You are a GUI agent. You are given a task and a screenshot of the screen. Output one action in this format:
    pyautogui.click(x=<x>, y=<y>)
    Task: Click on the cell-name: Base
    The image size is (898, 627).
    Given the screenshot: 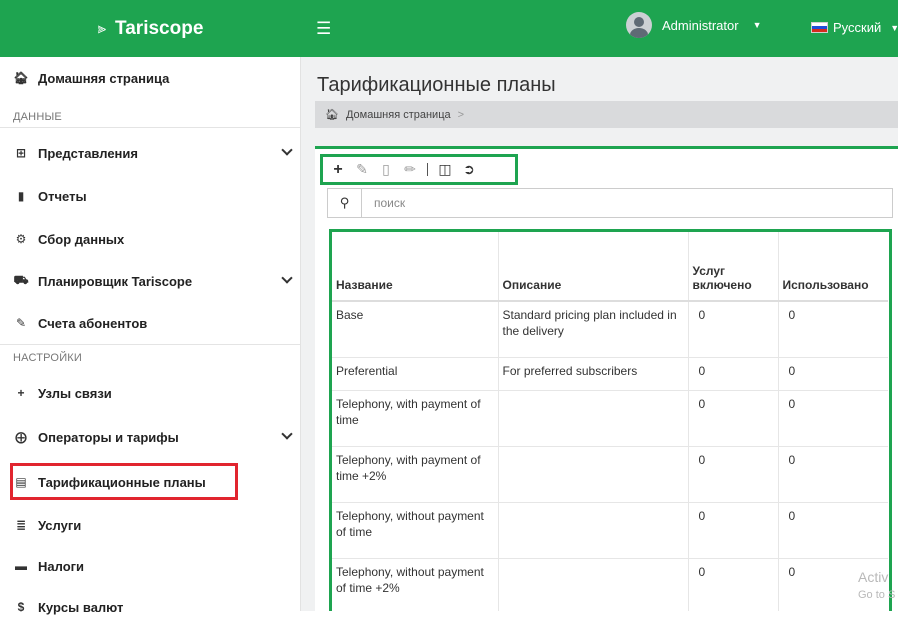 What is the action you would take?
    pyautogui.click(x=415, y=329)
    